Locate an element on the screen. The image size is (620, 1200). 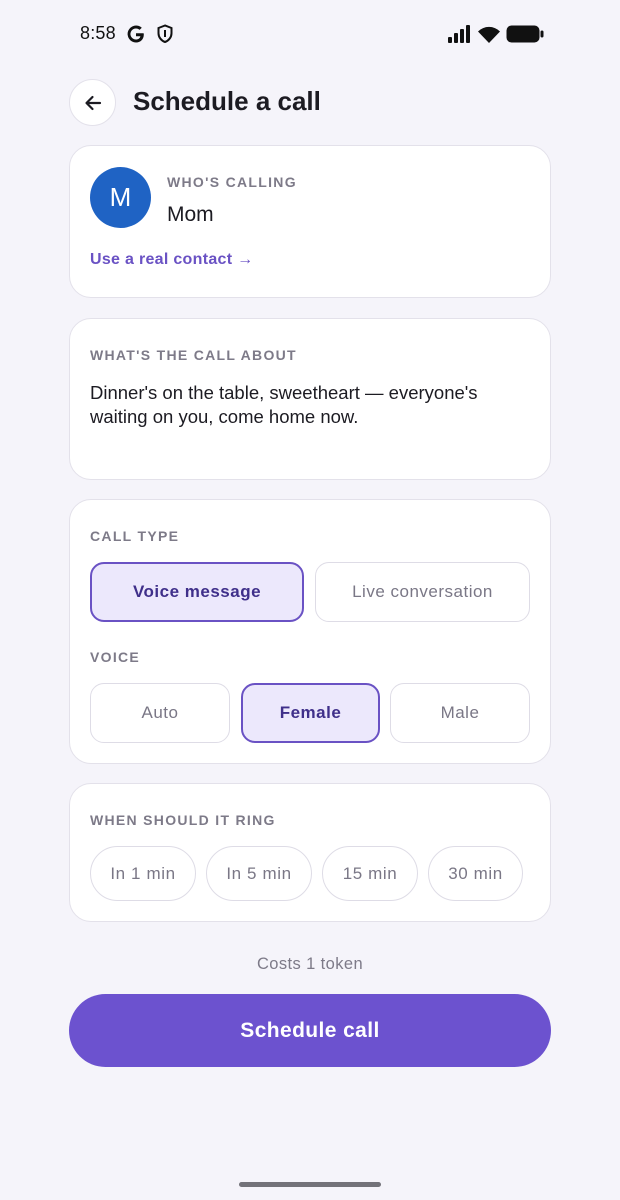
call-about-label: WHAT'S THE CALL ABOUT is located at coordinates (193, 355).